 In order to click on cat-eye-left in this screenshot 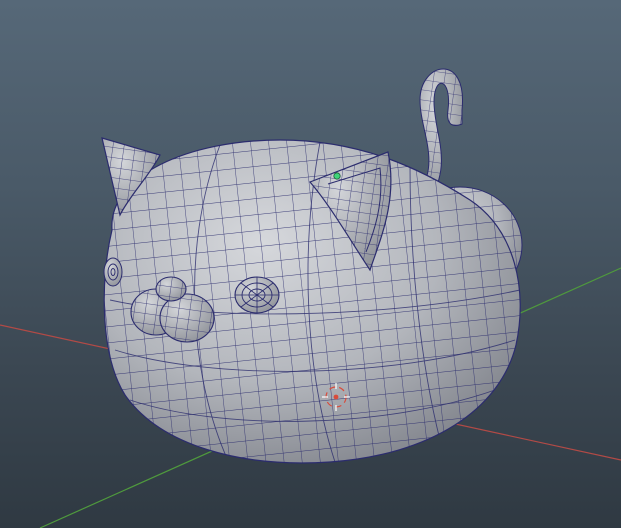, I will do `click(113, 272)`.